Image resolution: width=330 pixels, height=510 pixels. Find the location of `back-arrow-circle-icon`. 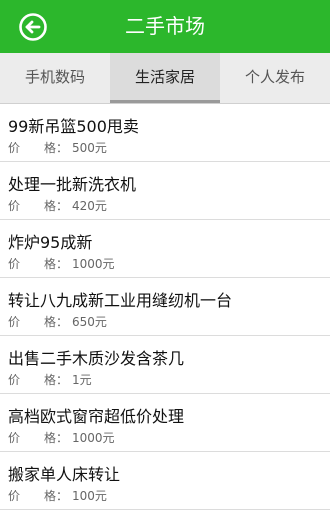

back-arrow-circle-icon is located at coordinates (33, 27).